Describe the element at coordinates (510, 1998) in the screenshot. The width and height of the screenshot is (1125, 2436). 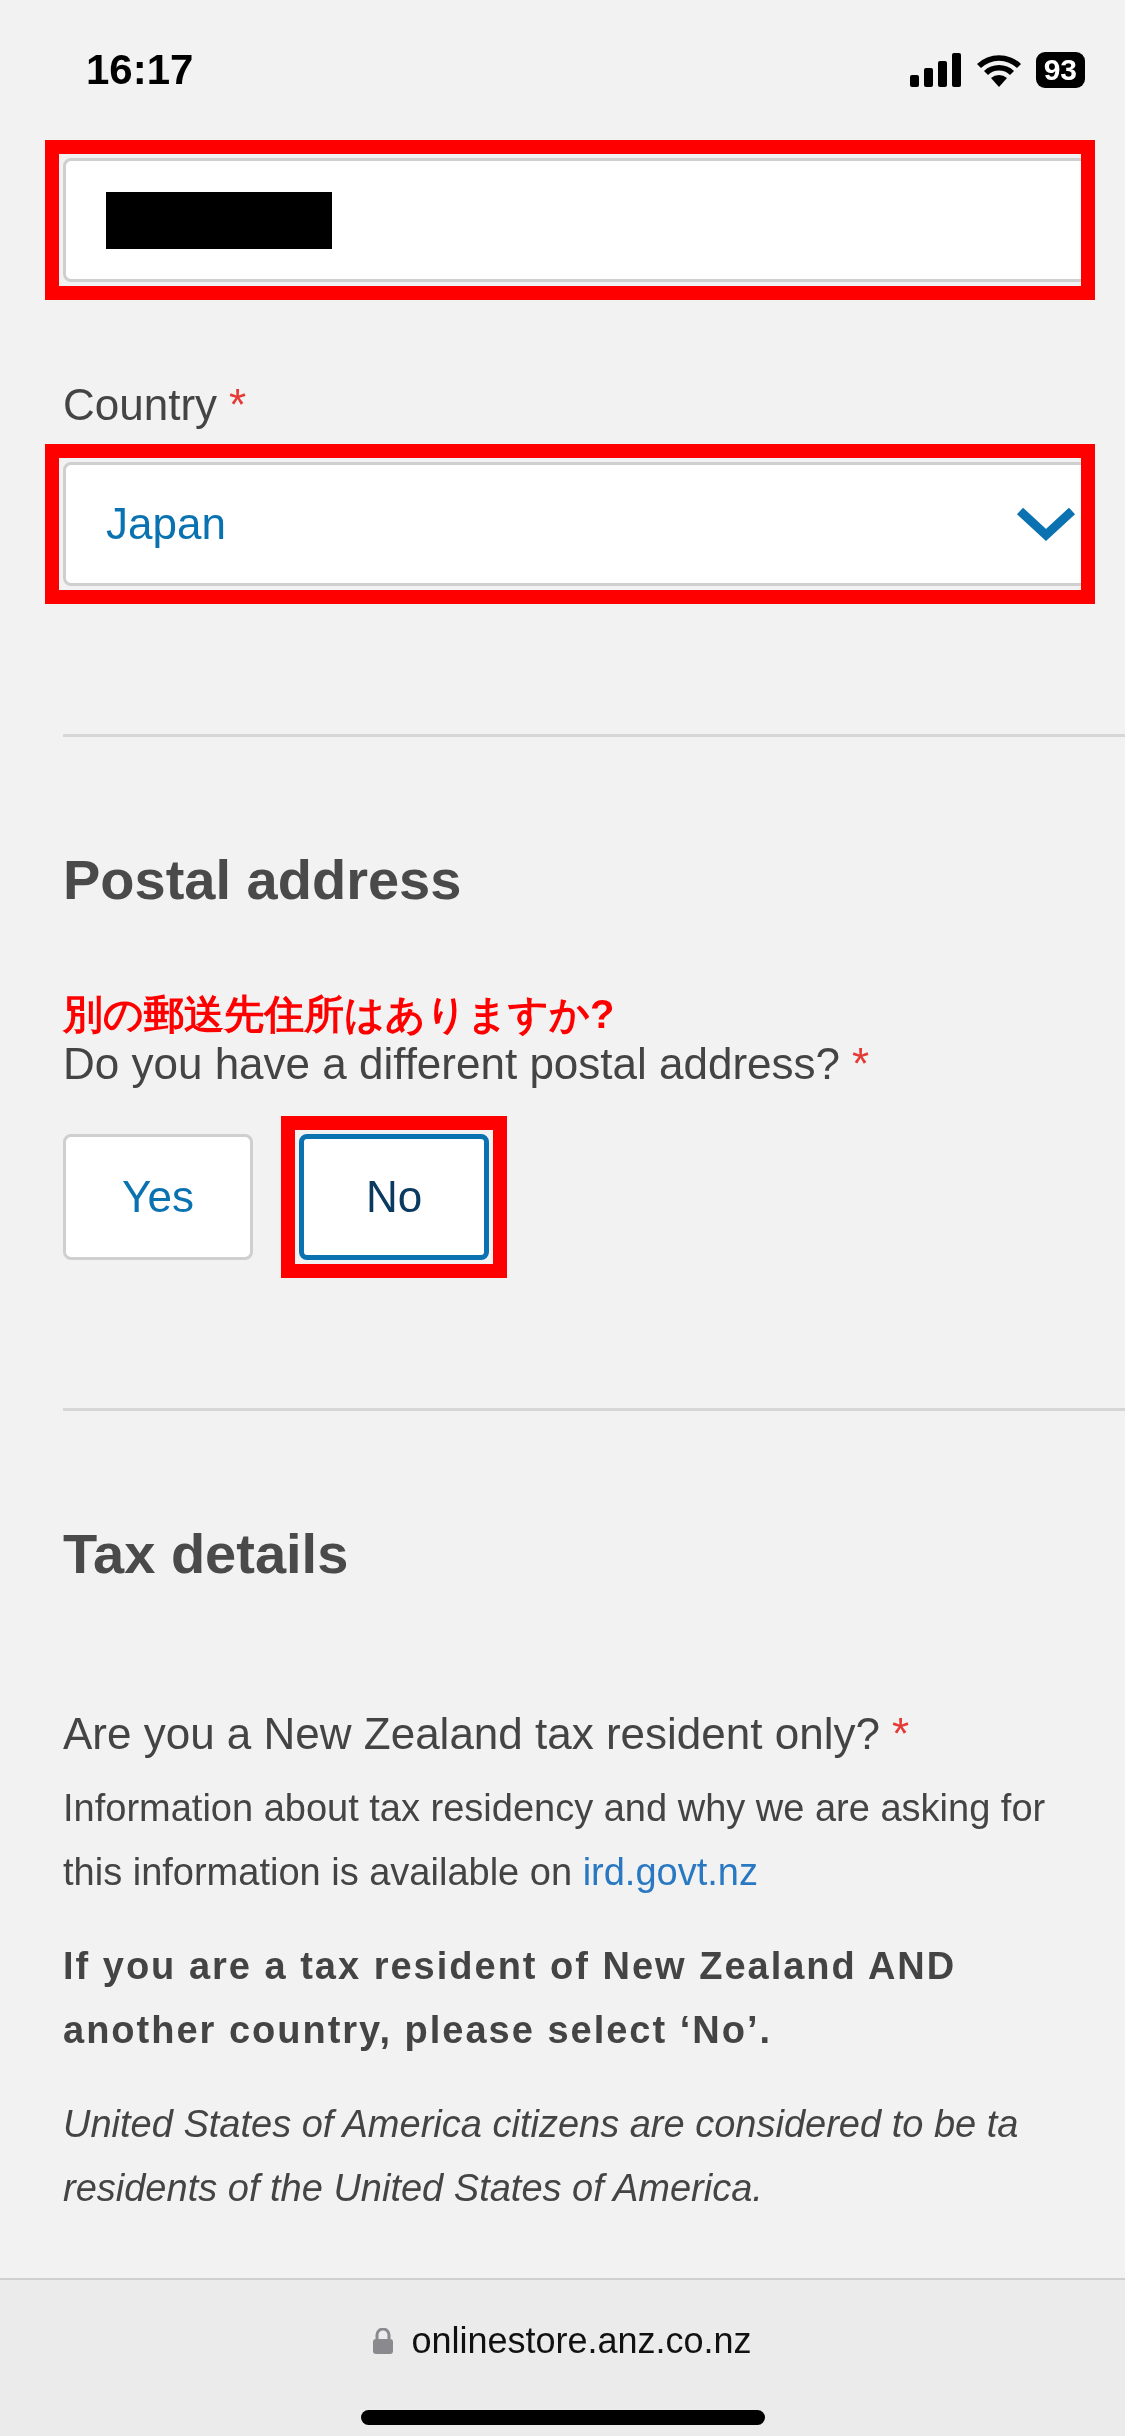
I see `bold-note: If you are a tax resident of New Zealand AND another country, please select ‘No’.` at that location.